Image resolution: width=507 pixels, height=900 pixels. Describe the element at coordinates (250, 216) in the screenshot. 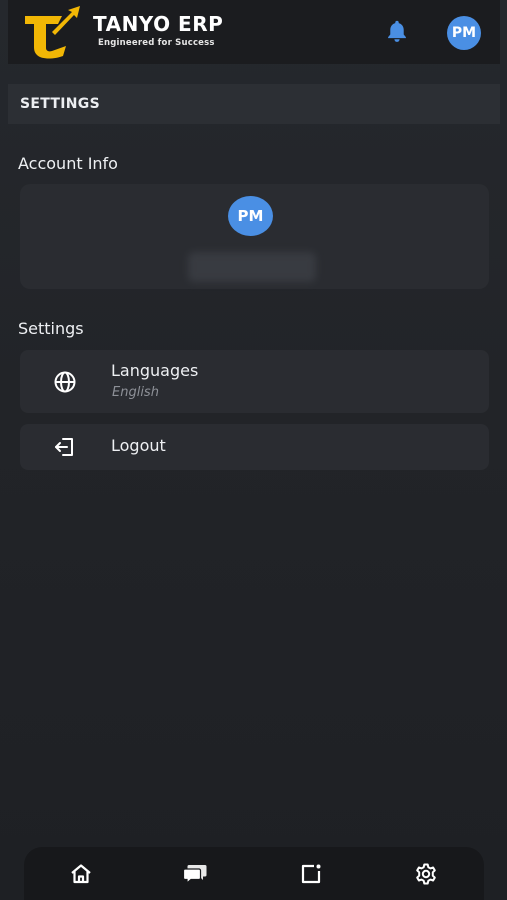

I see `account-avatar: PM` at that location.